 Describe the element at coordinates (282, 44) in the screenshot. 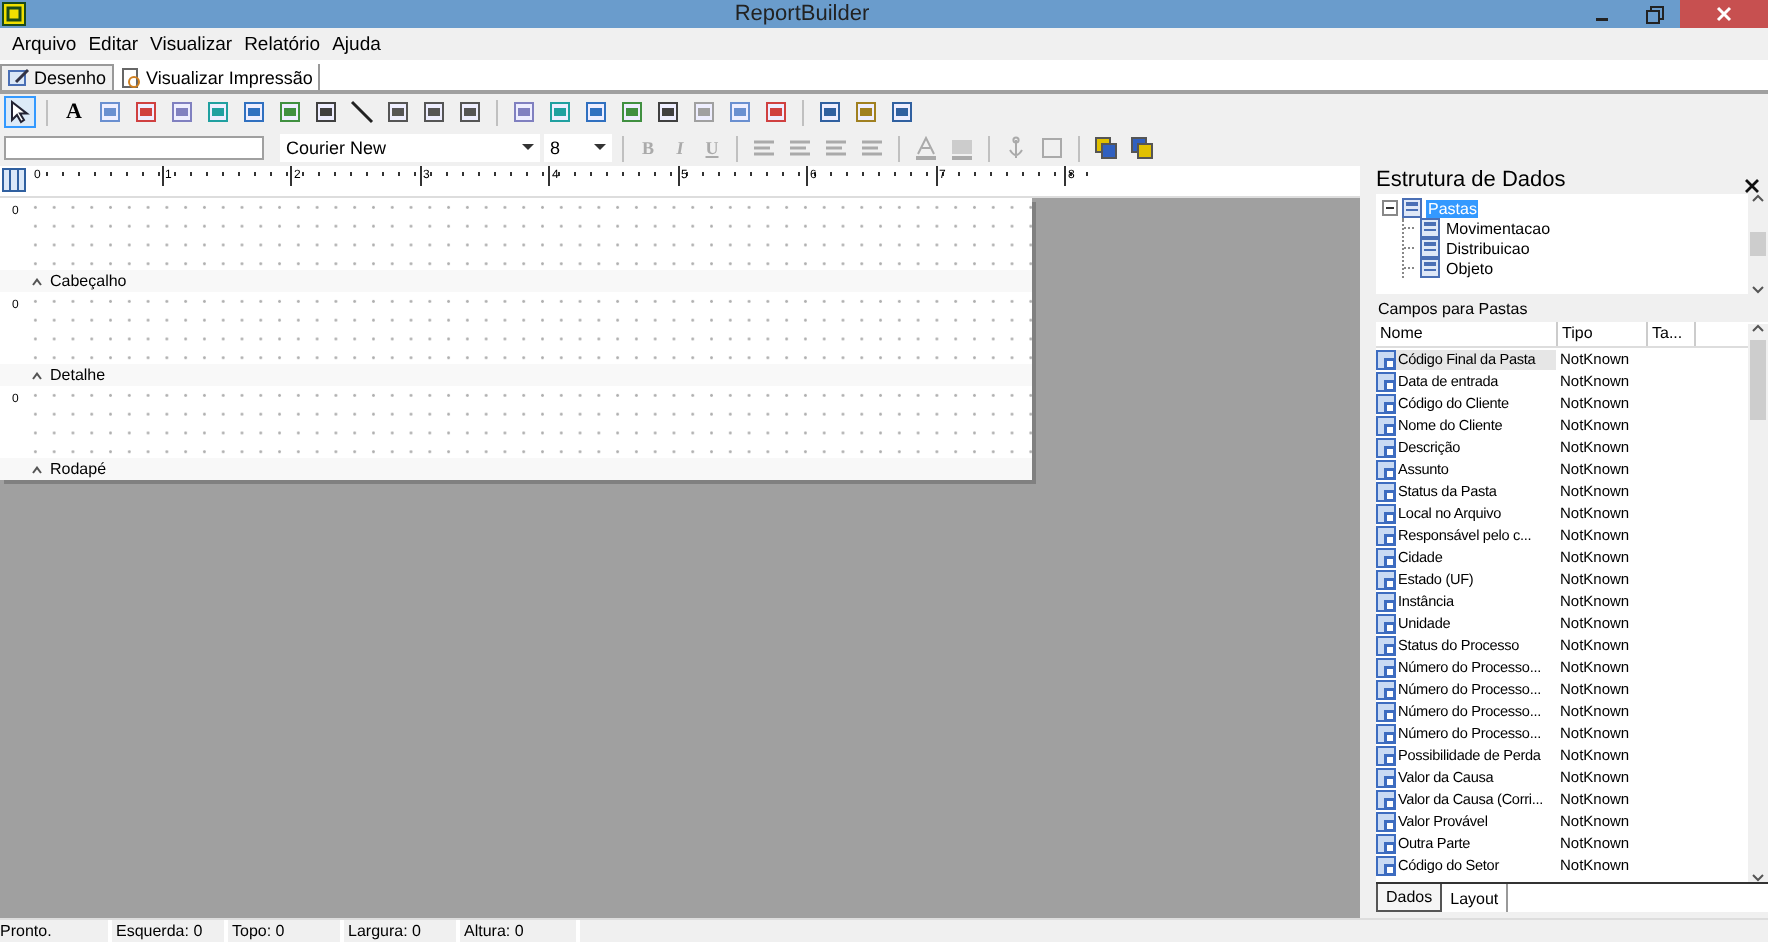

I see `menu-item: Relatório` at that location.